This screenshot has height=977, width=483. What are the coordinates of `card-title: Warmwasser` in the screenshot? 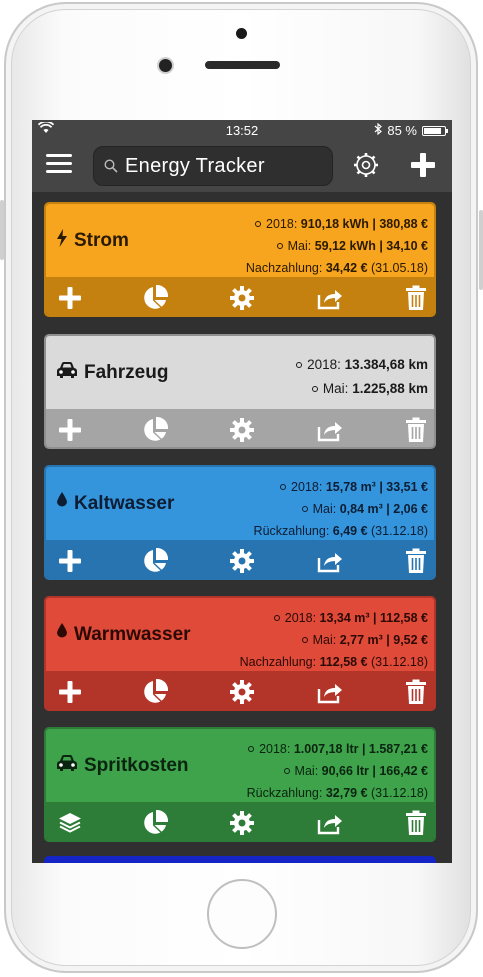 It's located at (123, 634).